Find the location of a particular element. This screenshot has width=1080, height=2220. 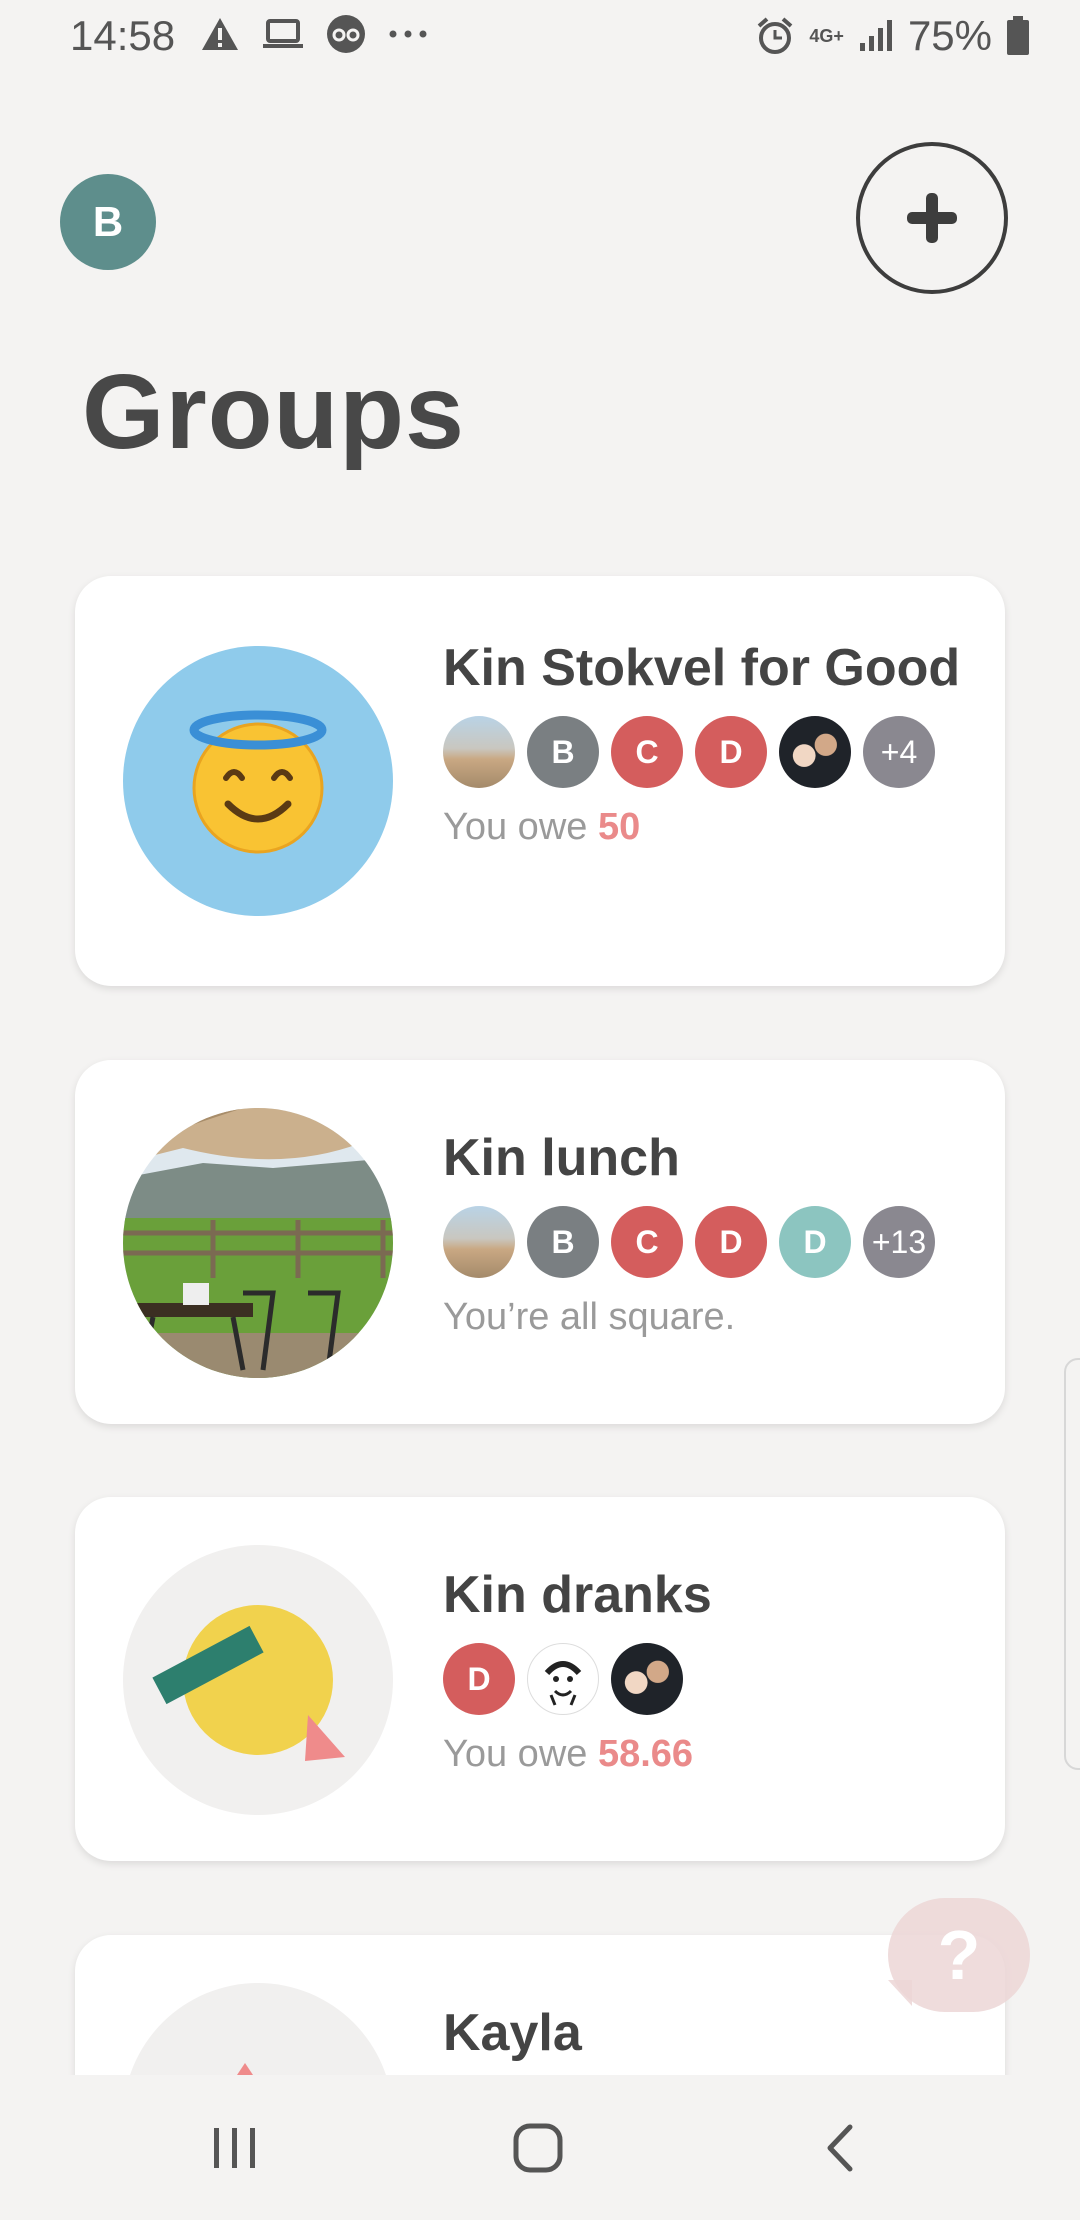

restaurant-patio-photo is located at coordinates (258, 1243).